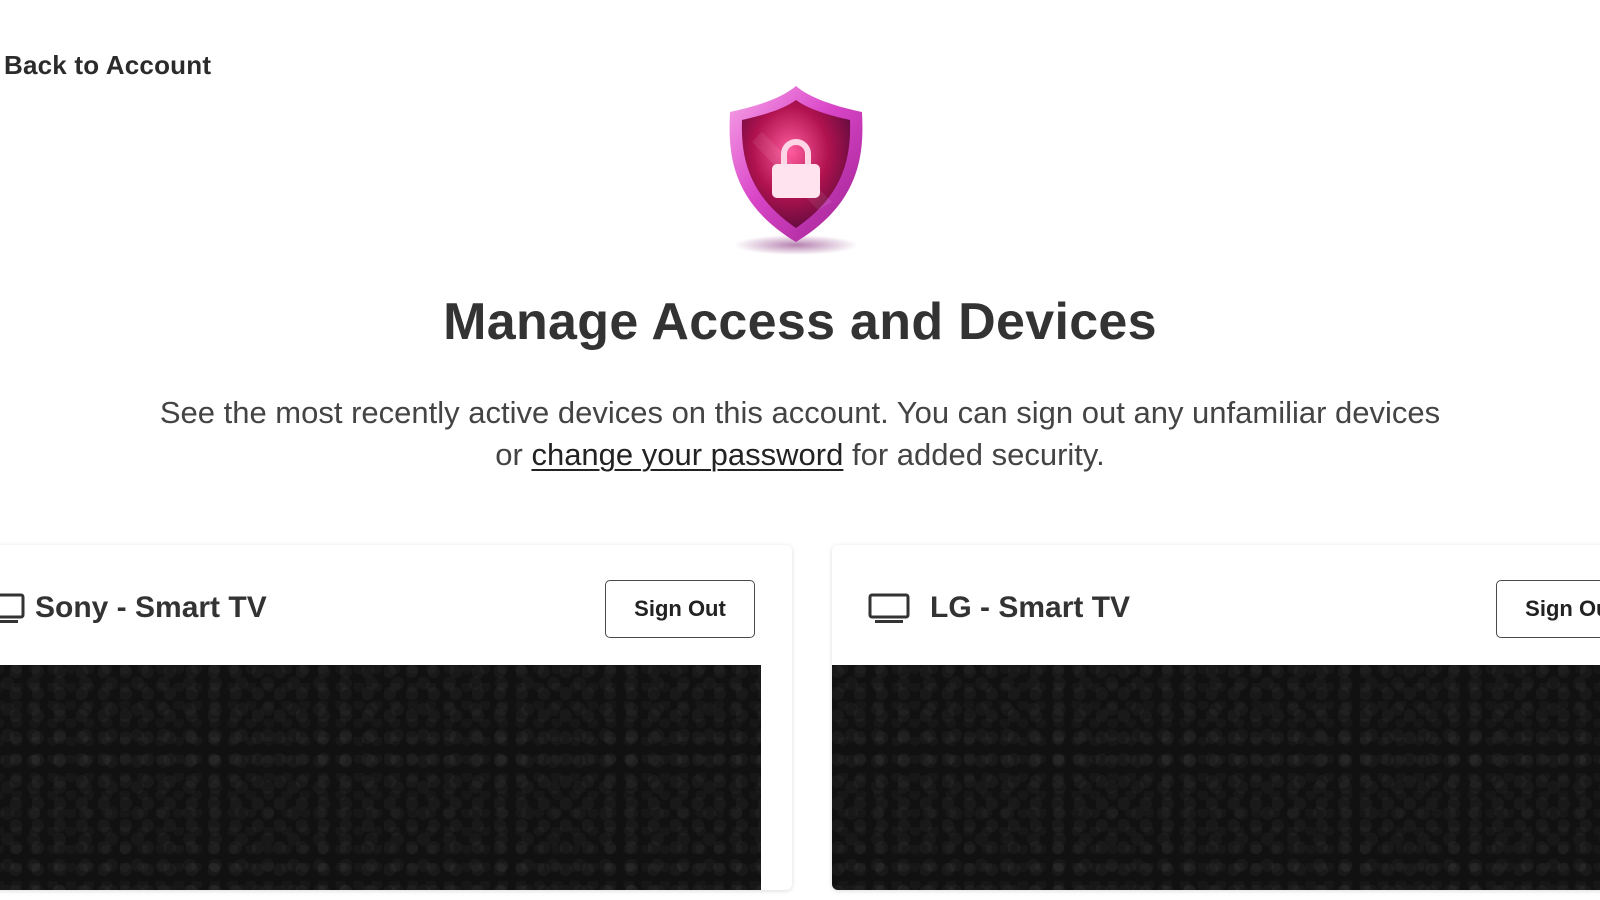 The width and height of the screenshot is (1600, 900). I want to click on page-title: Manage Access and Devices, so click(800, 322).